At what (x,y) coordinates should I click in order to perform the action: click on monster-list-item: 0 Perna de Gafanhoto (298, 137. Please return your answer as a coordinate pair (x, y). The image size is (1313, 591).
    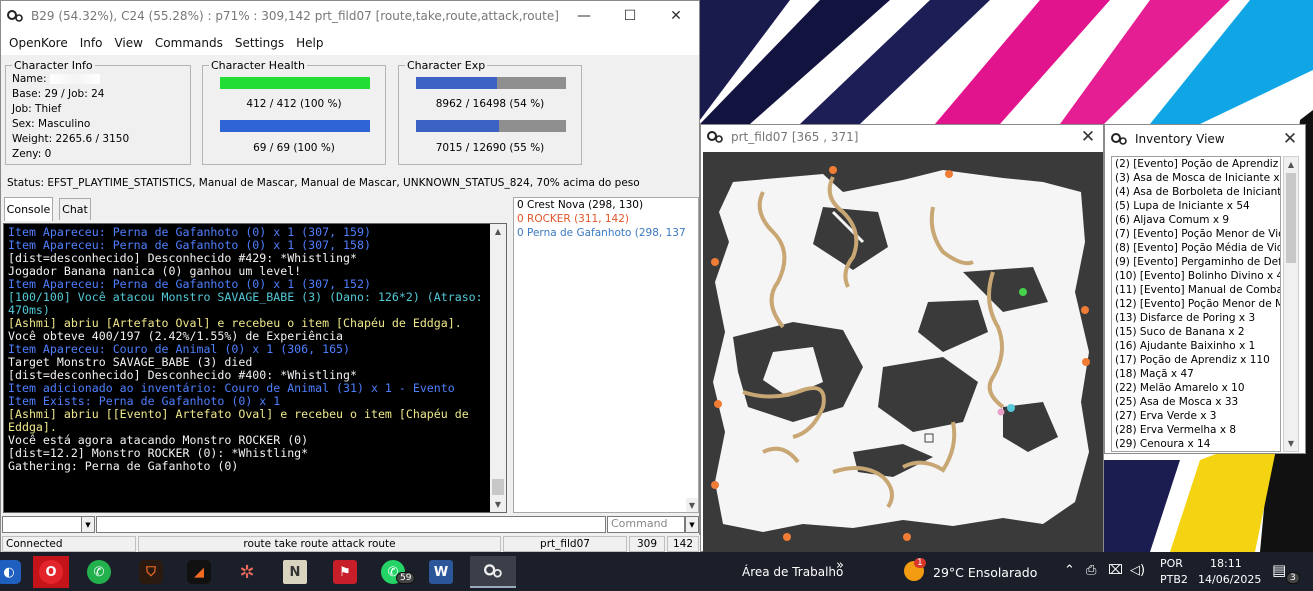
    Looking at the image, I should click on (606, 233).